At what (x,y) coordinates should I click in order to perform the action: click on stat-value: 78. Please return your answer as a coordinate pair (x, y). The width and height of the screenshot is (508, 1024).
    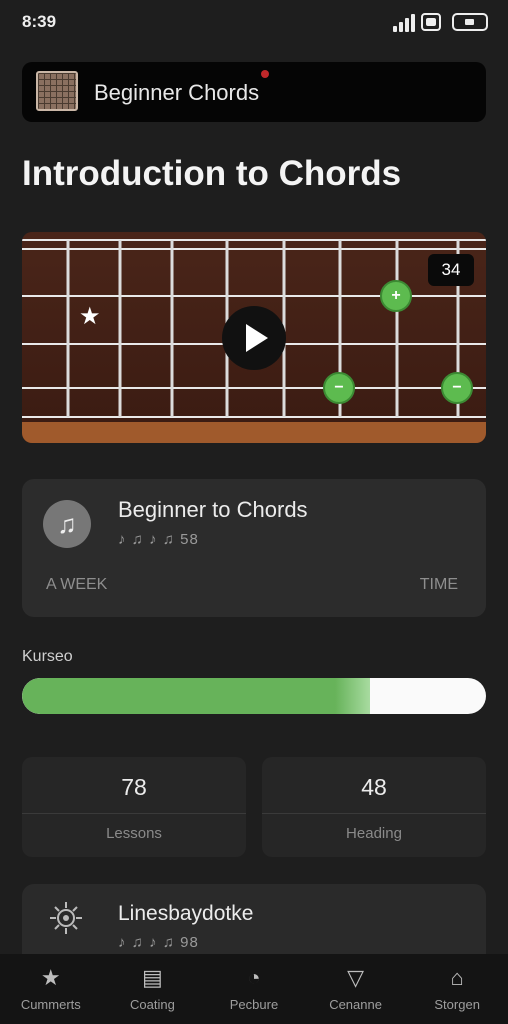
    Looking at the image, I should click on (134, 787).